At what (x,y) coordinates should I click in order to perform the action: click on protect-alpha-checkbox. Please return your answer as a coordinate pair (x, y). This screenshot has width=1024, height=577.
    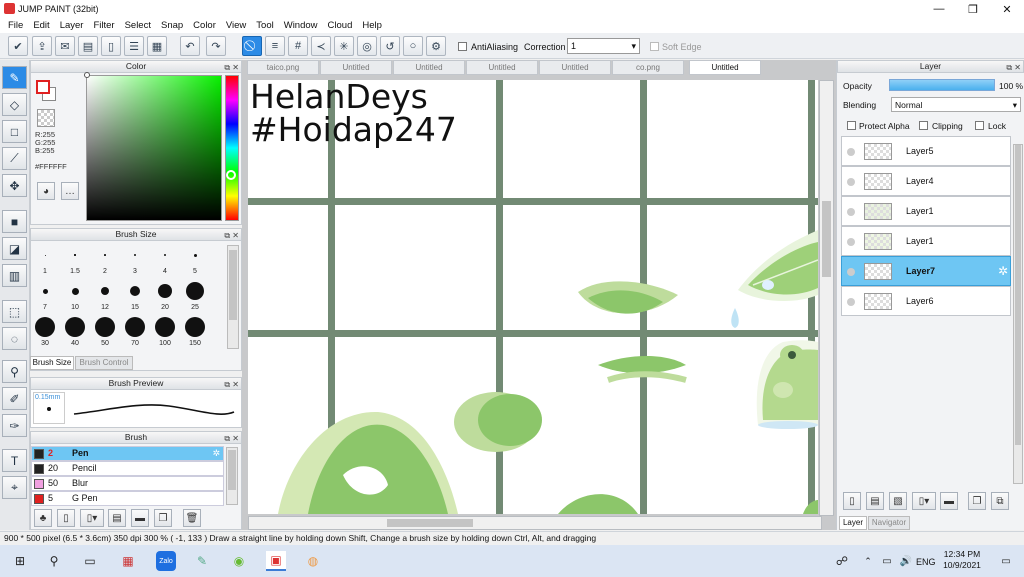
    Looking at the image, I should click on (851, 126).